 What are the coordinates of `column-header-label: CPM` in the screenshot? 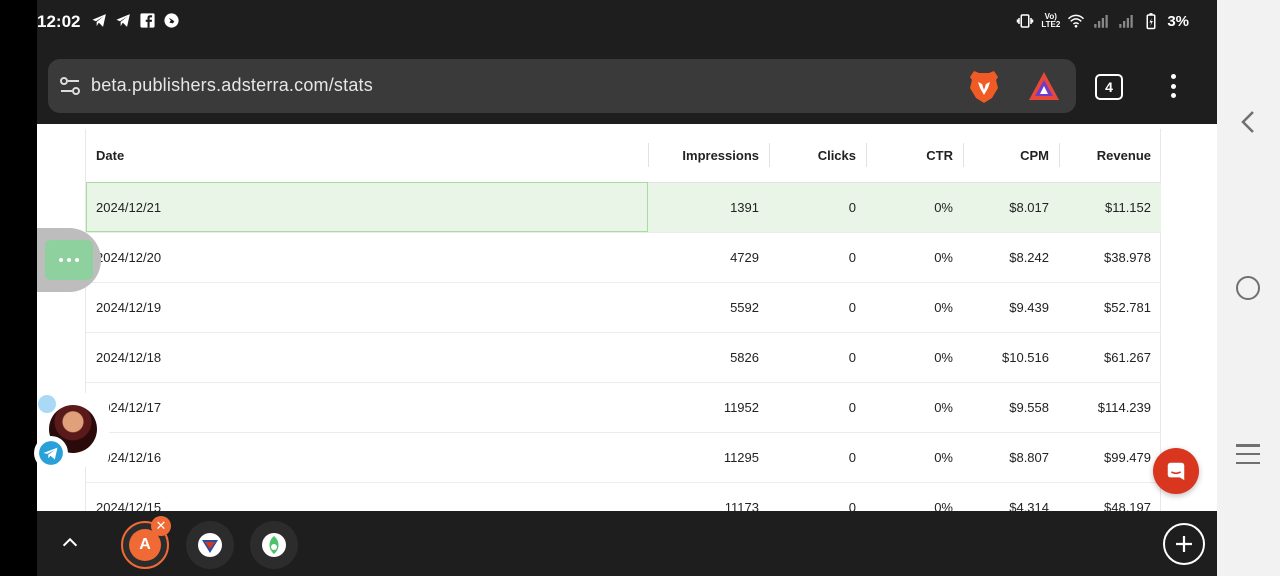 It's located at (1034, 155).